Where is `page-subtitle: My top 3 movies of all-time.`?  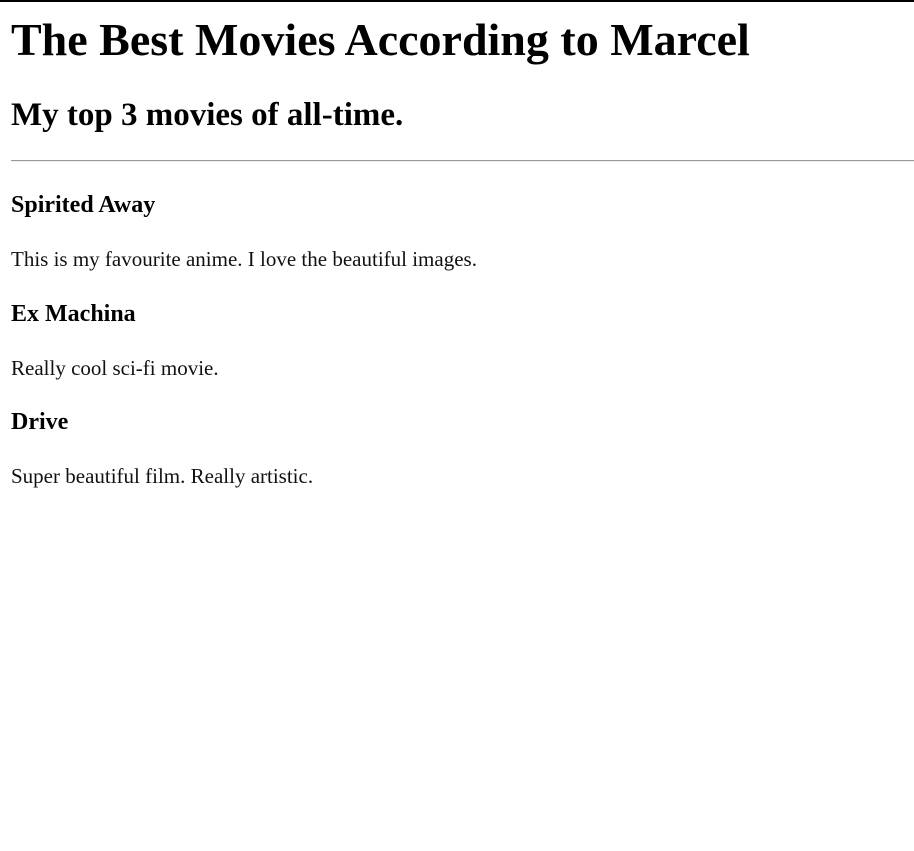
page-subtitle: My top 3 movies of all-time. is located at coordinates (207, 115).